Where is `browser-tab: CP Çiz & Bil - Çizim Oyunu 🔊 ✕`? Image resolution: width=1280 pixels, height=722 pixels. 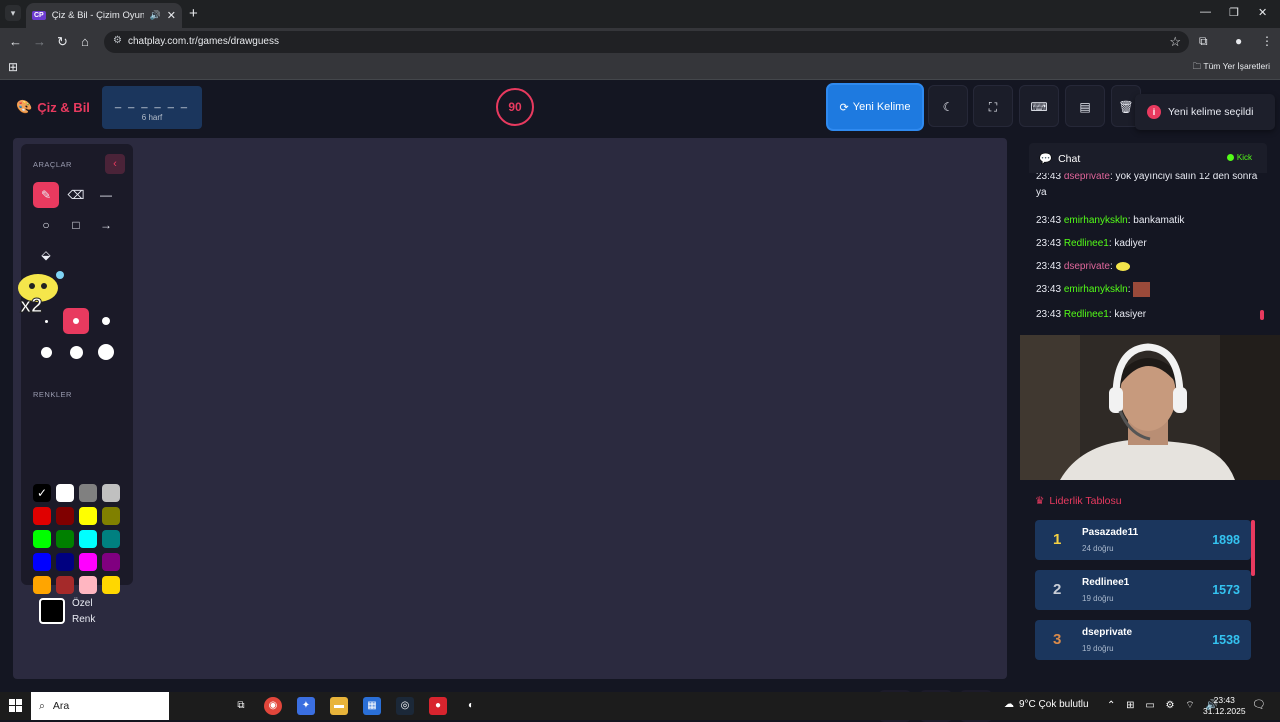 browser-tab: CP Çiz & Bil - Çizim Oyunu 🔊 ✕ is located at coordinates (104, 15).